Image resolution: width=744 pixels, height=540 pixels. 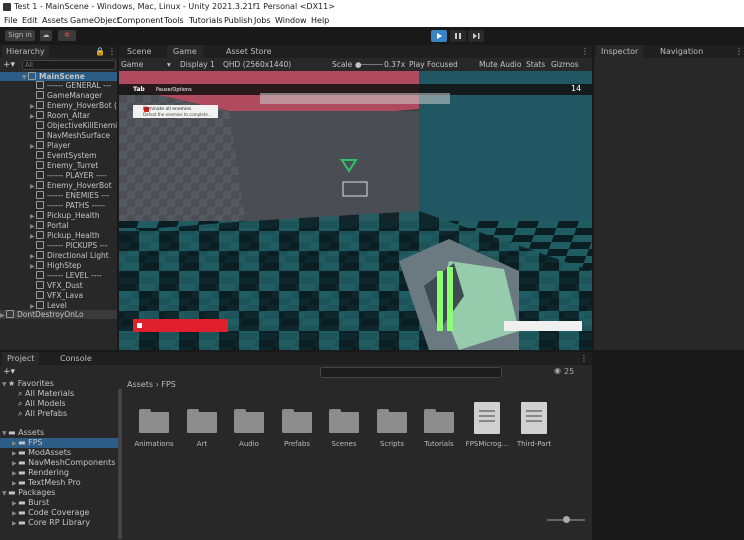 I want to click on hierarchy-item: NavMeshSurface, so click(x=55, y=135).